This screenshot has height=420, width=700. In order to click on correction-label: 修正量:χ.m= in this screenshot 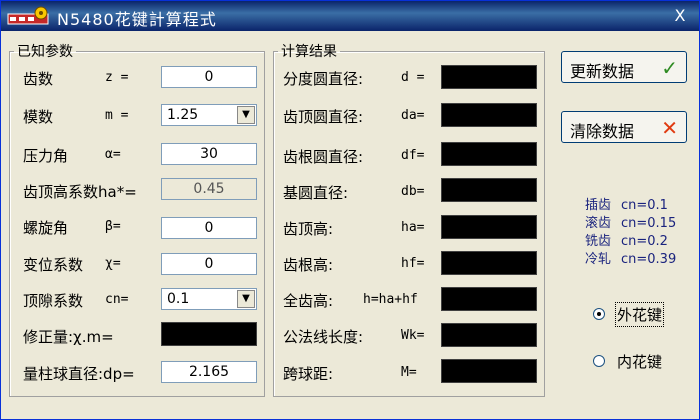, I will do `click(68, 337)`.